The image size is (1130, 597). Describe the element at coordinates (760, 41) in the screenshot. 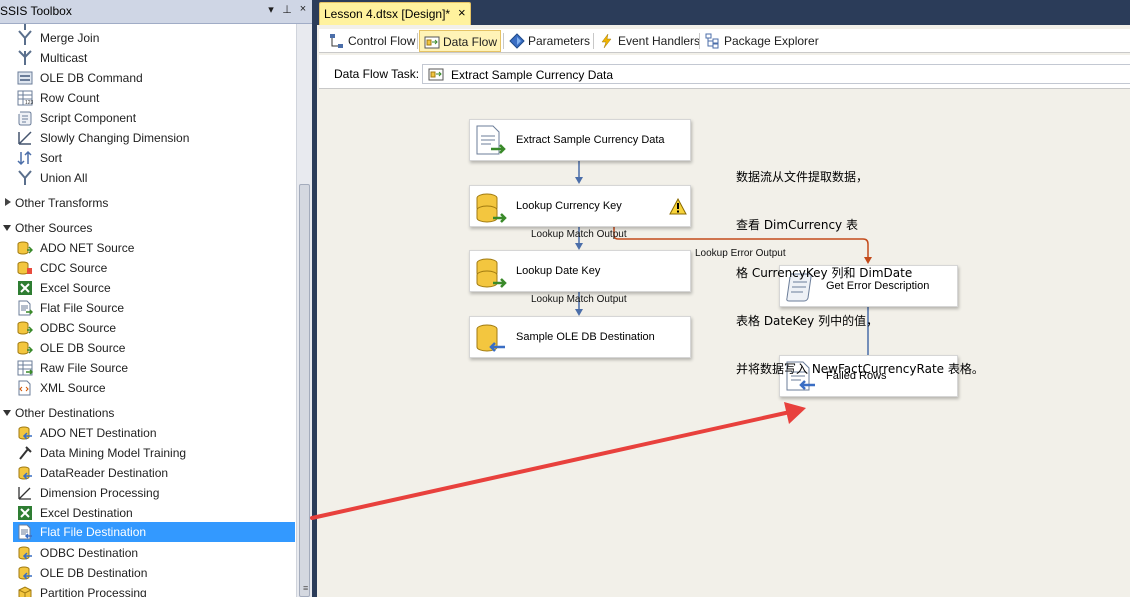

I see `tab-package-explorer: Package Explorer` at that location.